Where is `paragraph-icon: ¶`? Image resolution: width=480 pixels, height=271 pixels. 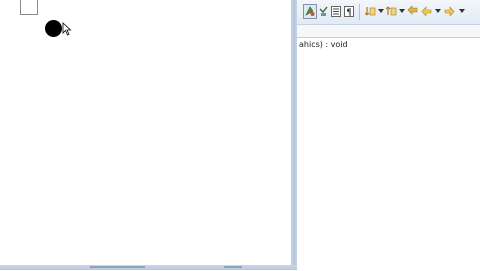 paragraph-icon: ¶ is located at coordinates (349, 11).